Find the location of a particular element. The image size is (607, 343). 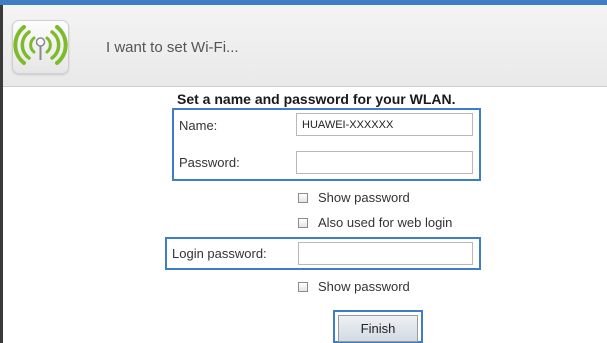

name-label: Name: is located at coordinates (198, 125).